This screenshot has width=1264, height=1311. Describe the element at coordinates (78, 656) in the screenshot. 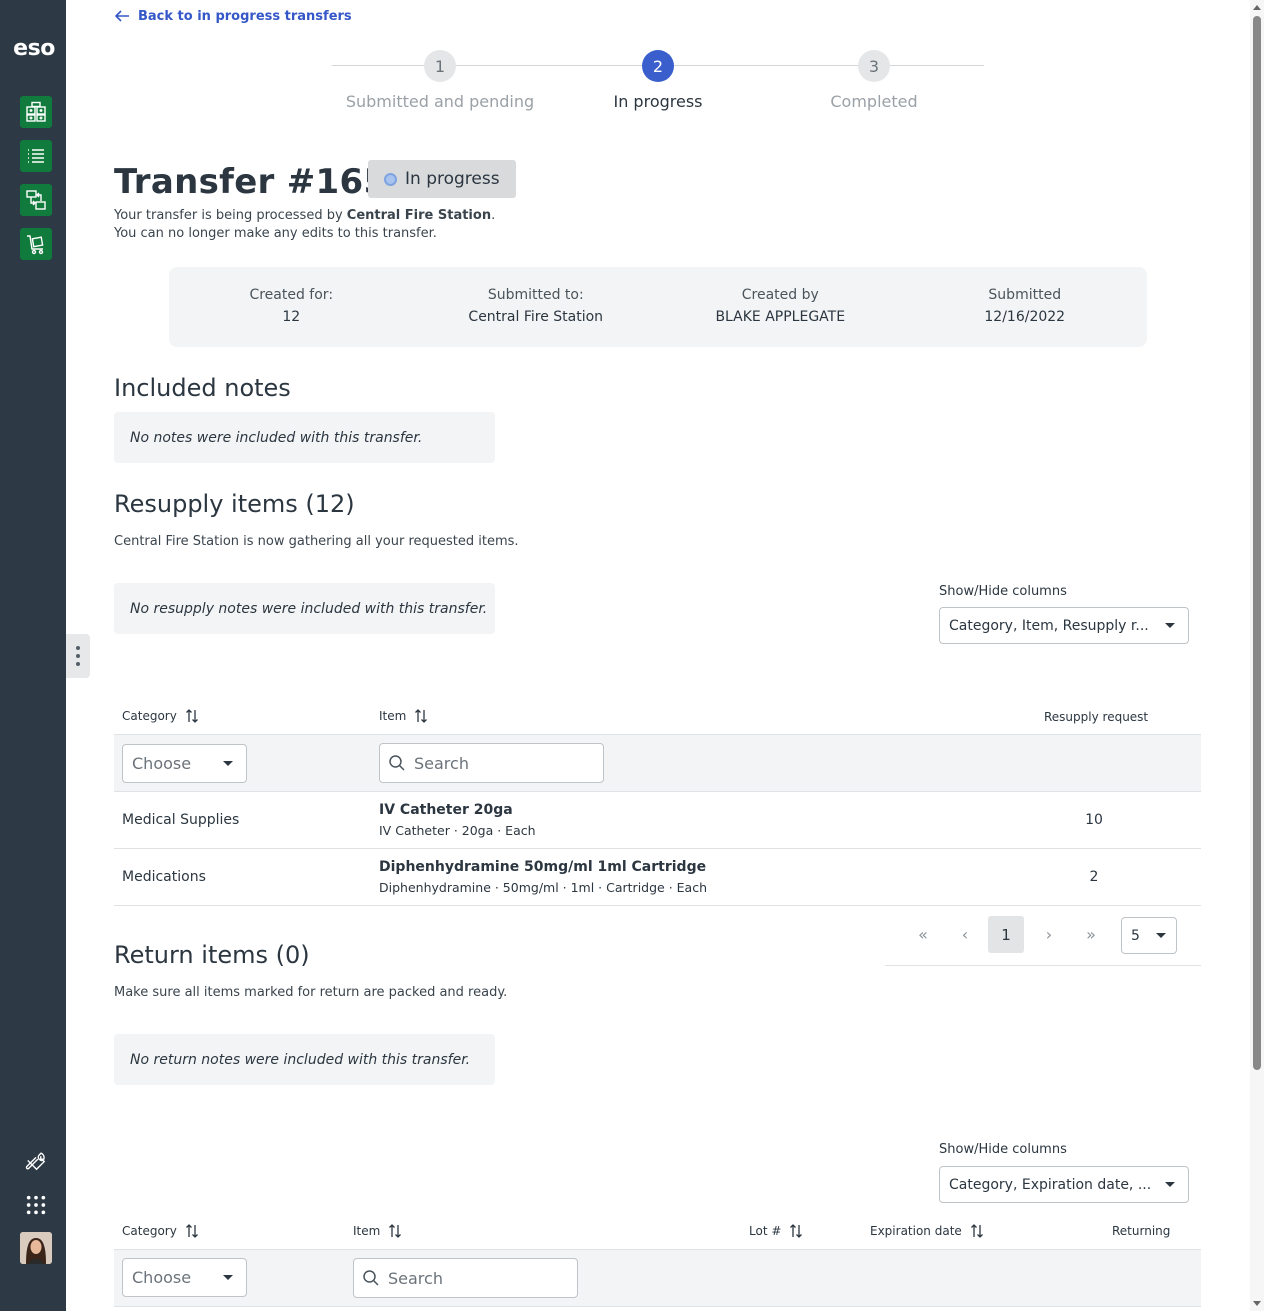

I see `sidebar-collapse-handle` at that location.